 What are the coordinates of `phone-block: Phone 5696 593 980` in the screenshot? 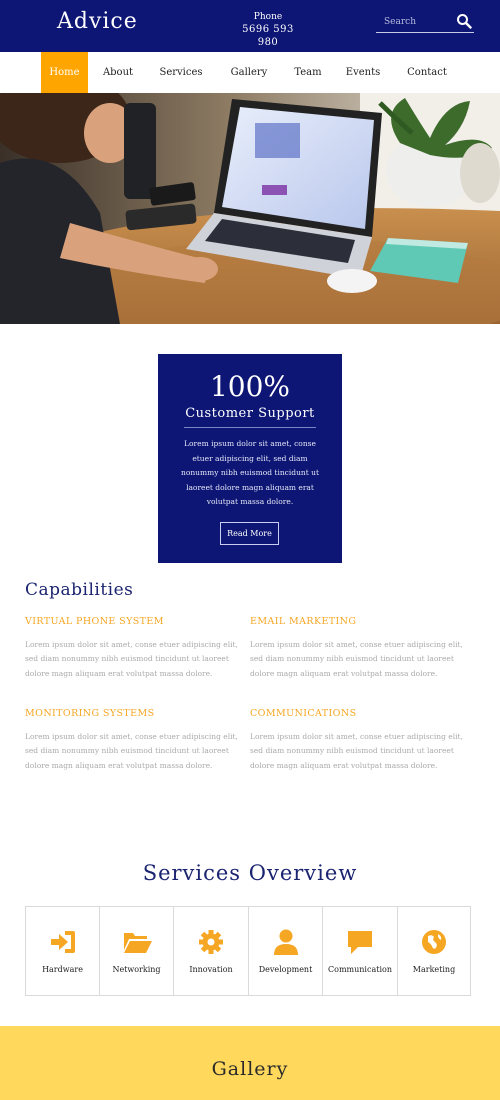 It's located at (268, 30).